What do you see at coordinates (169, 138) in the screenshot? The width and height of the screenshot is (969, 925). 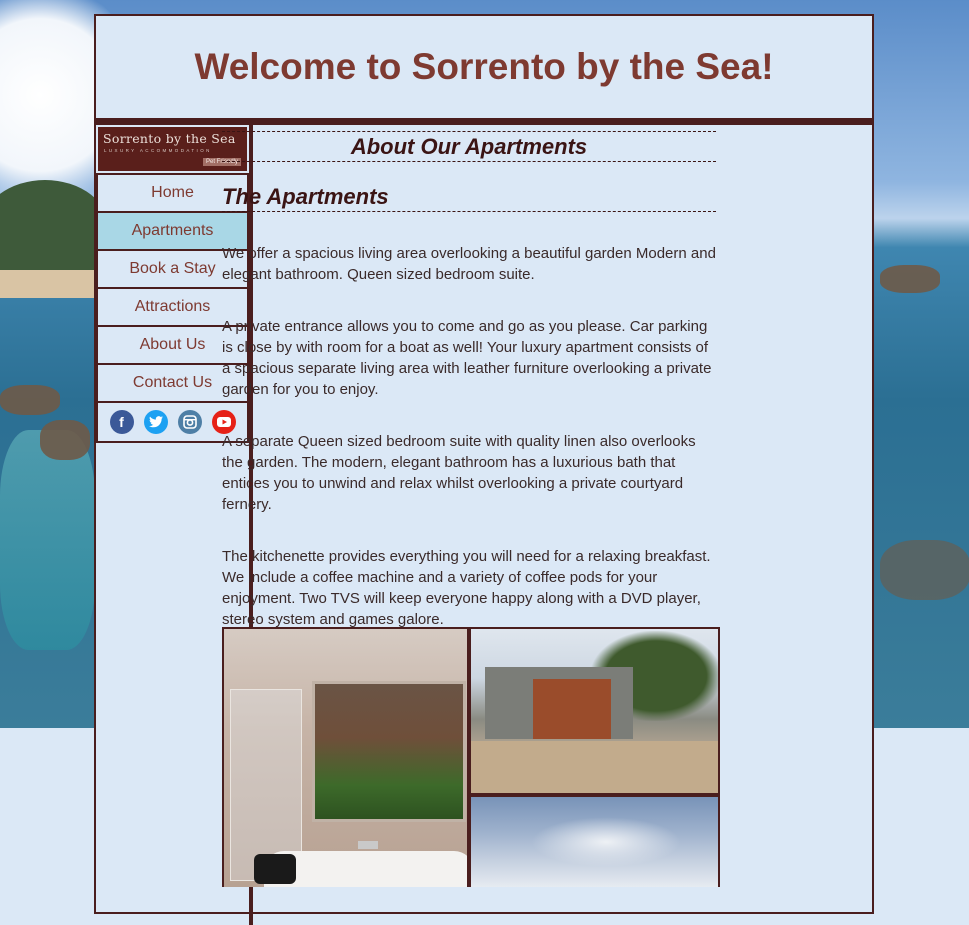 I see `logo-title: Sorrento by the Sea` at bounding box center [169, 138].